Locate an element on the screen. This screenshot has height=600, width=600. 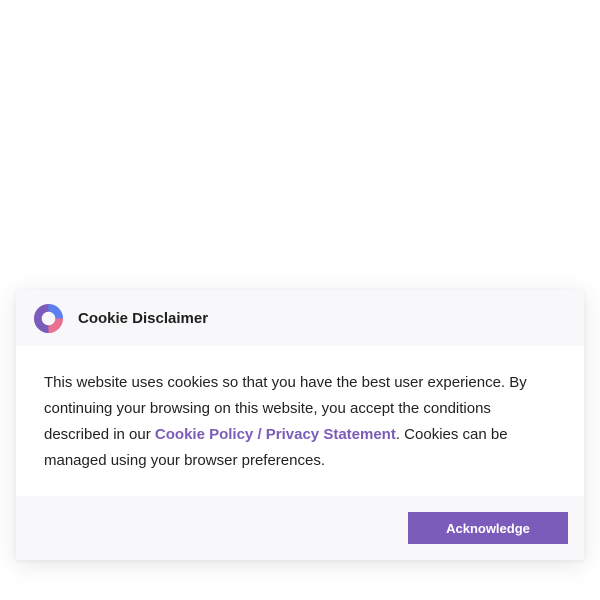
dialog-header: Cookie Disclaimer is located at coordinates (300, 318).